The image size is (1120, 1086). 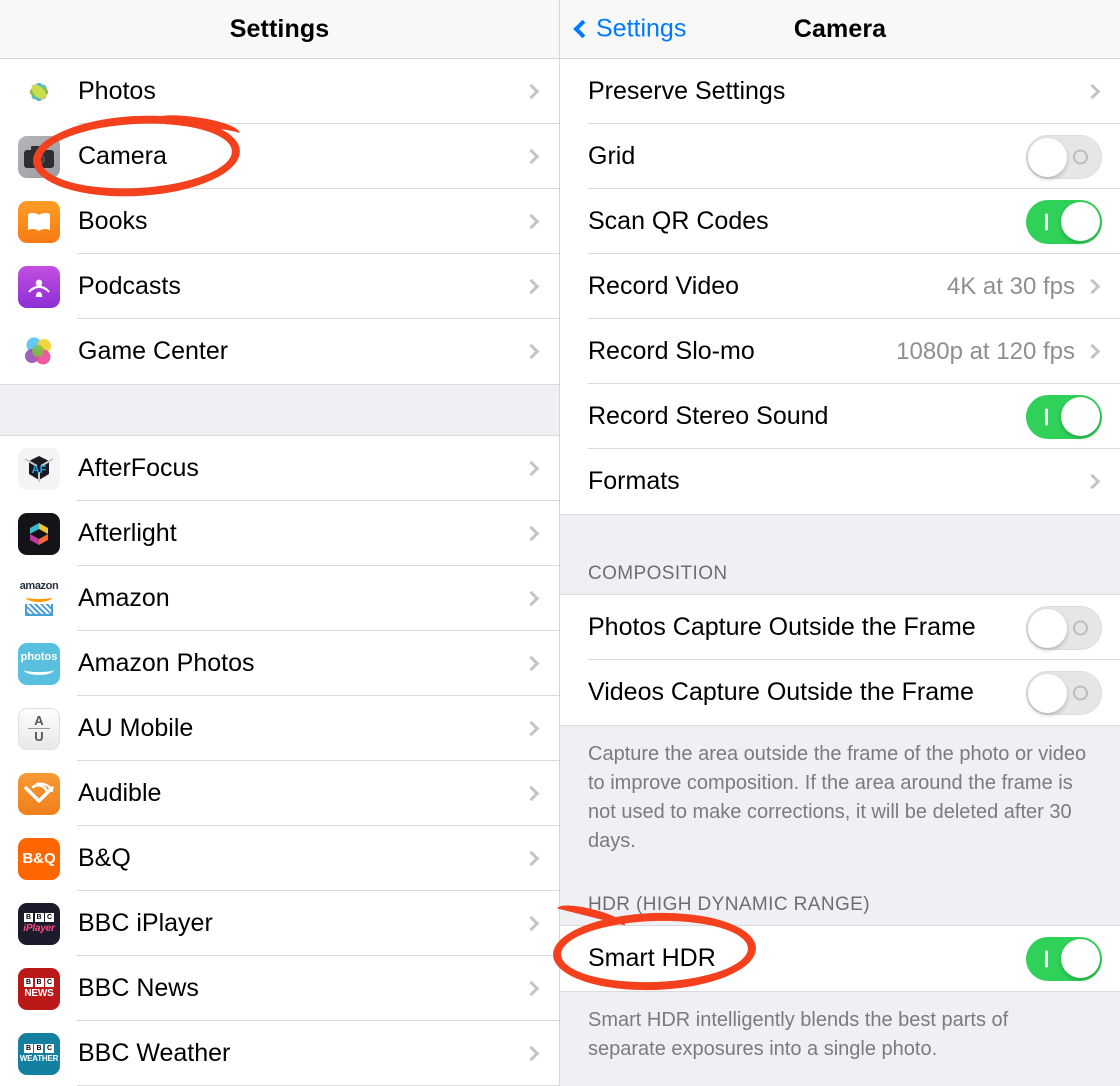 I want to click on audible-app-icon, so click(x=39, y=793).